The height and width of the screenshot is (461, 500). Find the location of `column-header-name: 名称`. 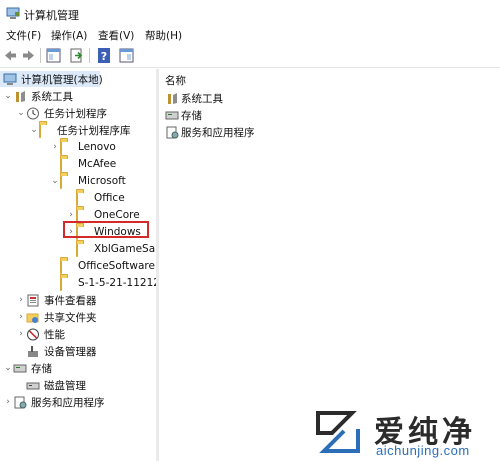

column-header-name: 名称 is located at coordinates (175, 80).